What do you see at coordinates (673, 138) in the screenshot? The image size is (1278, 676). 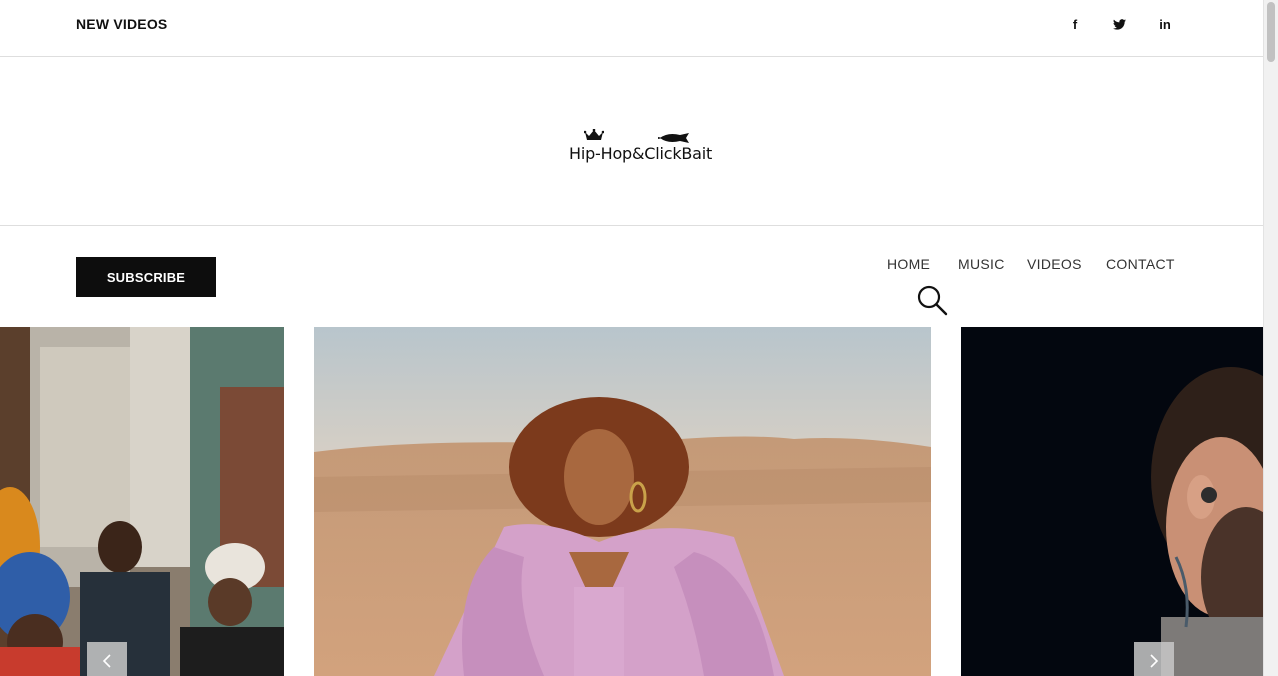 I see `fish-icon` at bounding box center [673, 138].